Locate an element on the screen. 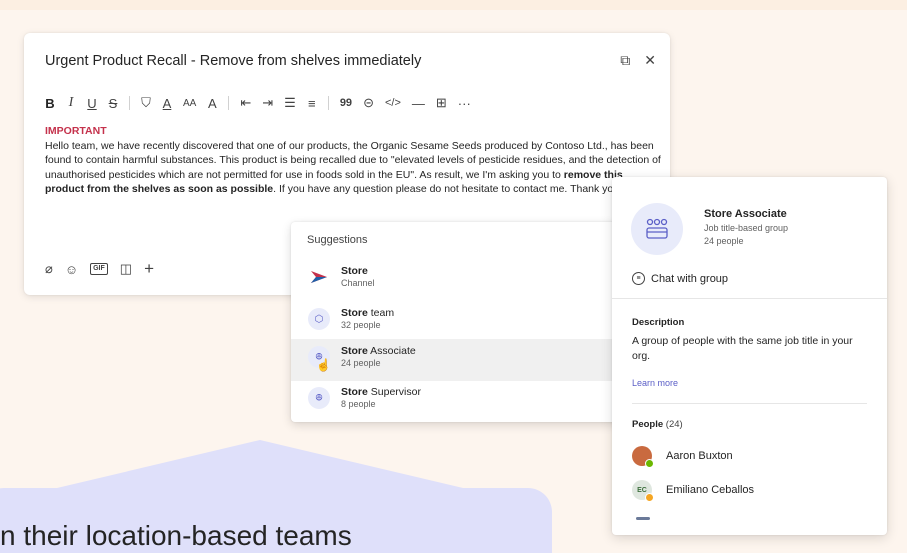 This screenshot has width=907, height=553. avatar is located at coordinates (643, 457).